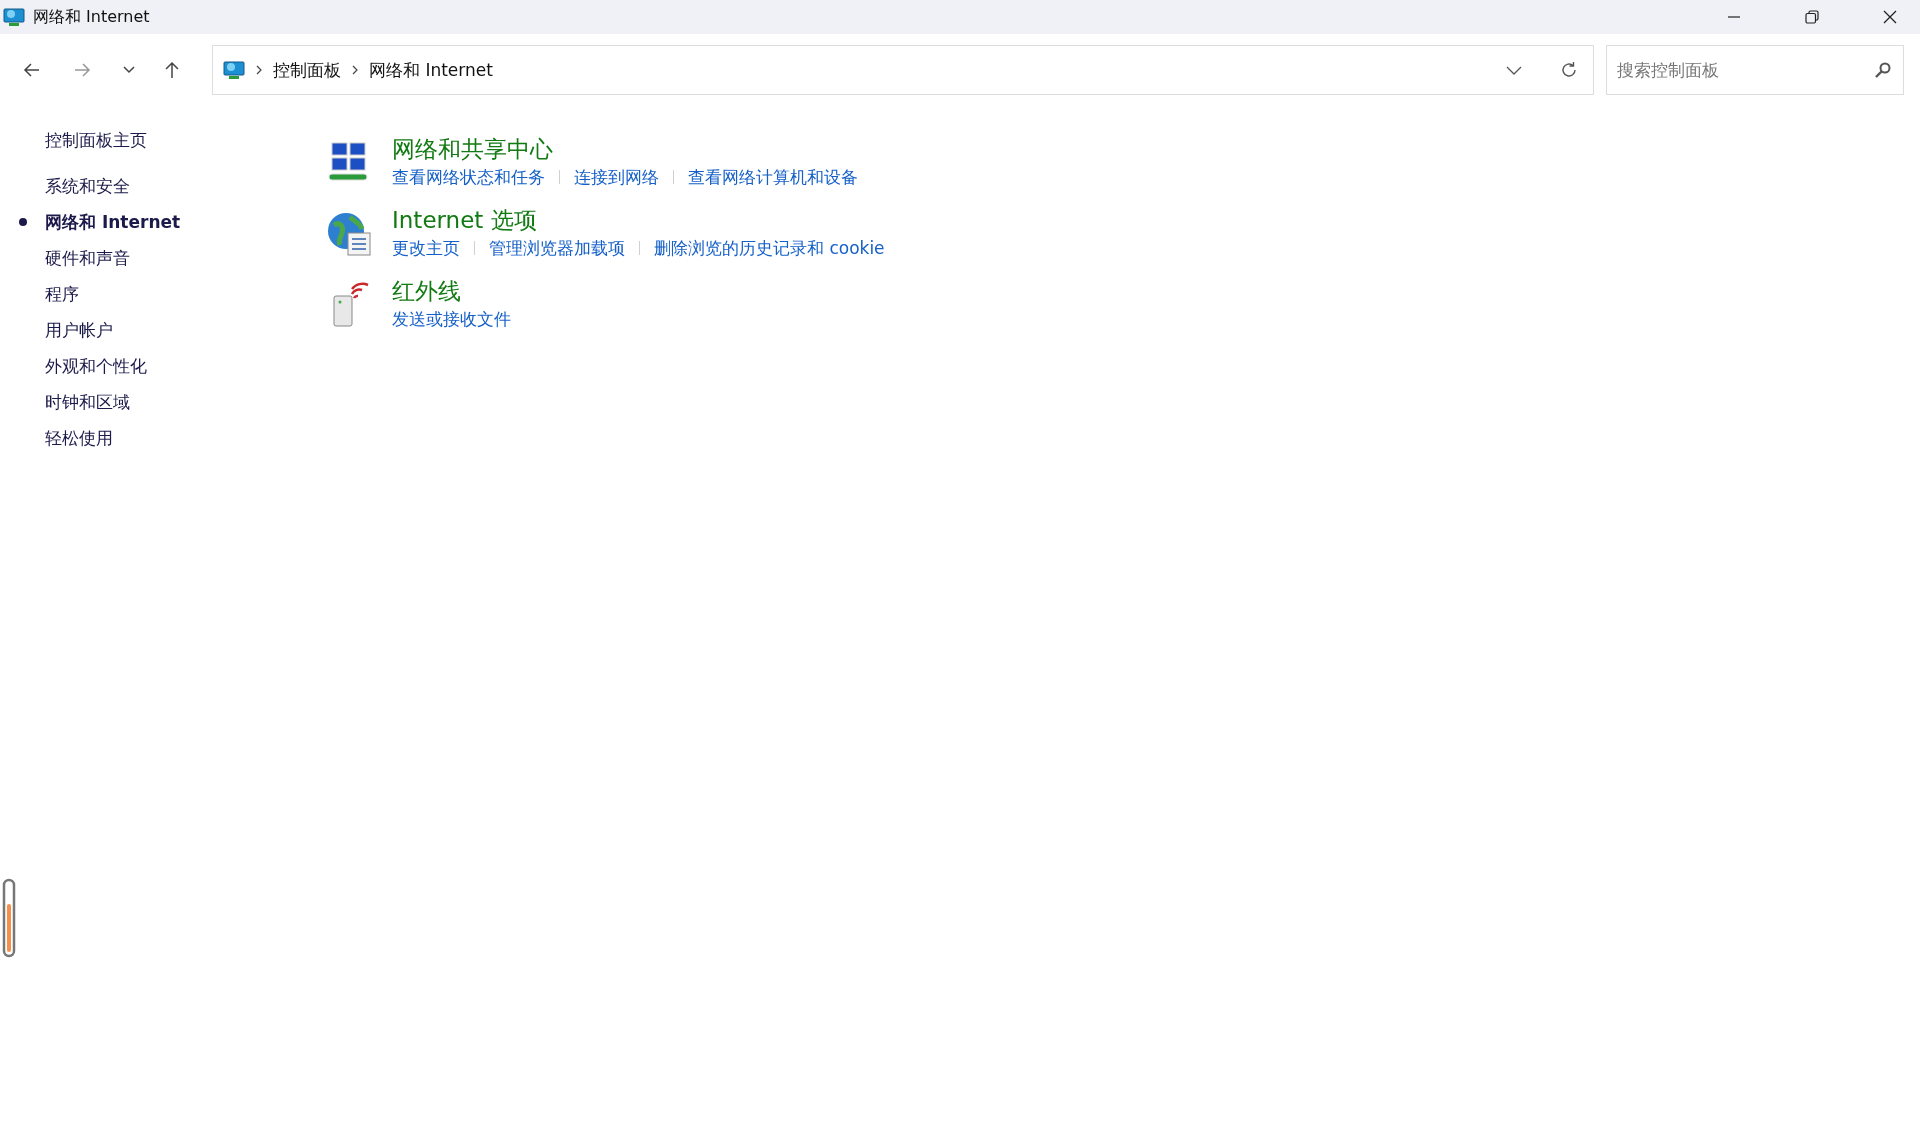 The image size is (1920, 1128). What do you see at coordinates (62, 294) in the screenshot?
I see `sidebar-item: 程序` at bounding box center [62, 294].